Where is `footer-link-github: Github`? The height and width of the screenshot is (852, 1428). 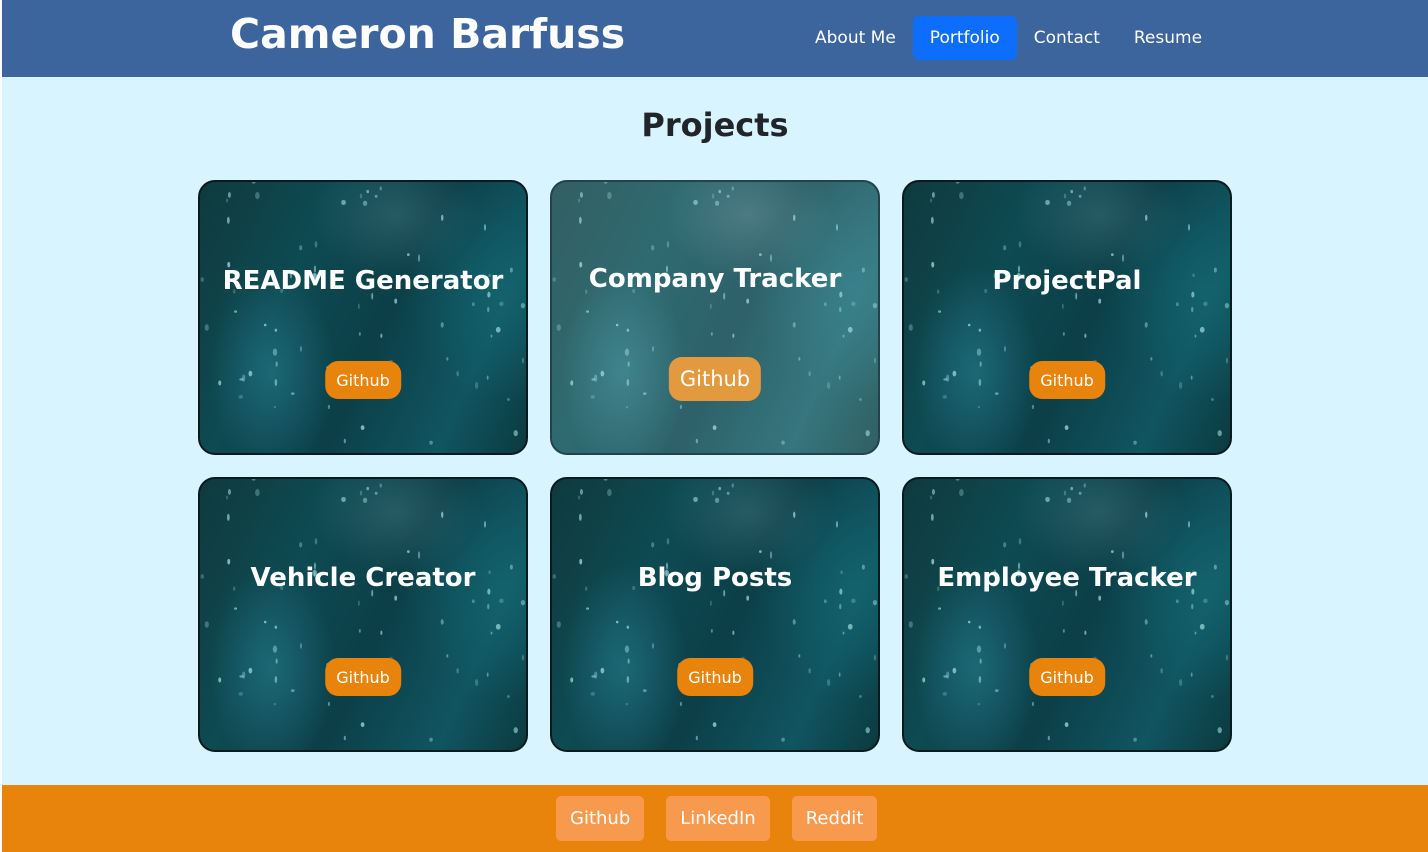
footer-link-github: Github is located at coordinates (600, 818).